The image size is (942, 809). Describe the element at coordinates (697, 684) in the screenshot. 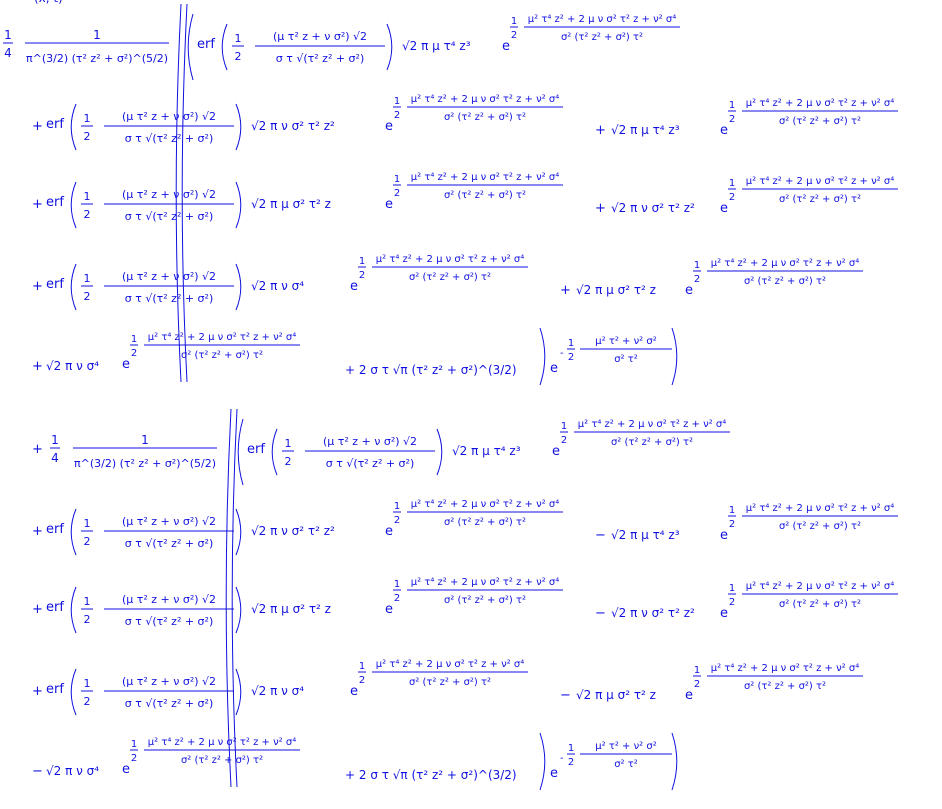

I see `exp-half-den-2-4b: 2` at that location.